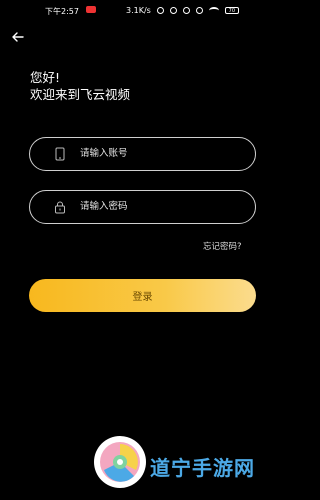 The image size is (320, 500). What do you see at coordinates (80, 86) in the screenshot?
I see `greeting: 您好! 欢迎来到飞云视频` at bounding box center [80, 86].